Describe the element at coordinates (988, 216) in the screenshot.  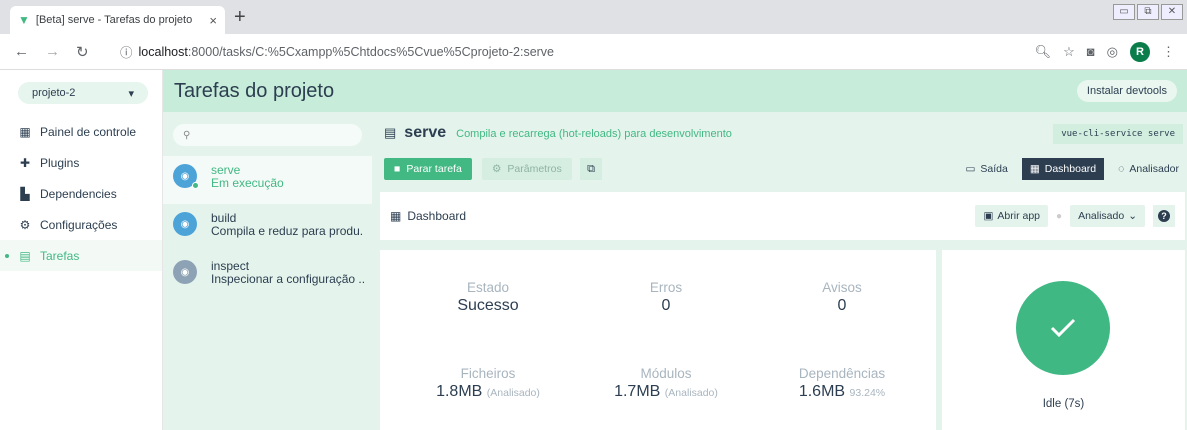
I see `open-in-browser-icon: ▣` at that location.